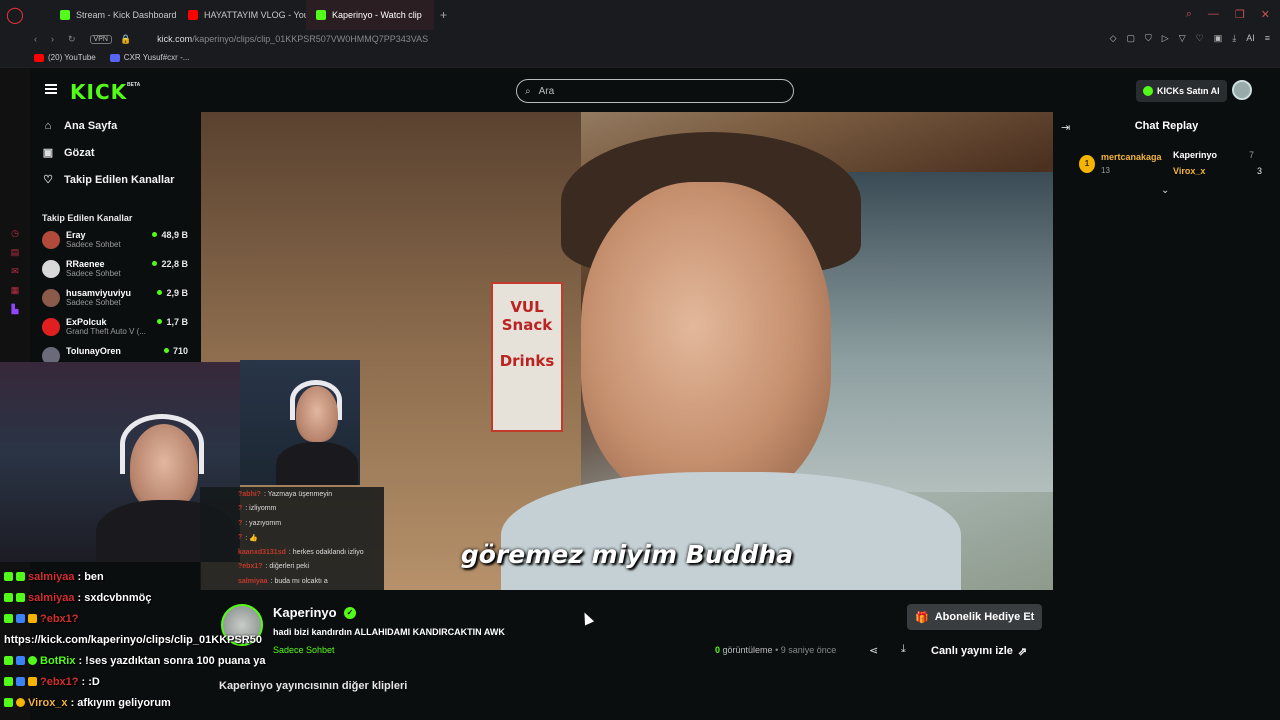  I want to click on browse-icon: ▣, so click(48, 153).